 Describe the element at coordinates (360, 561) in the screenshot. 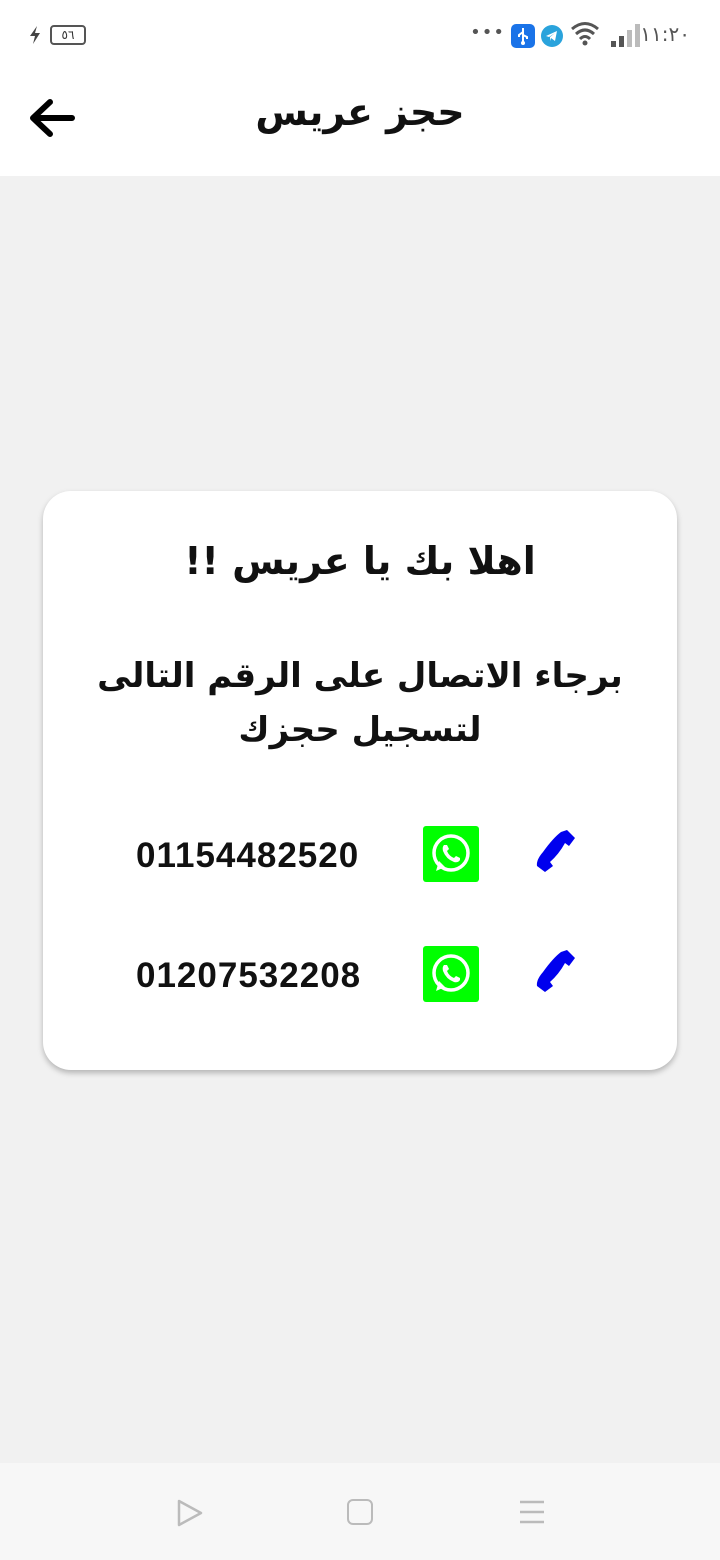

I see `welcome-heading: اهلا بك يا عريس !!` at that location.